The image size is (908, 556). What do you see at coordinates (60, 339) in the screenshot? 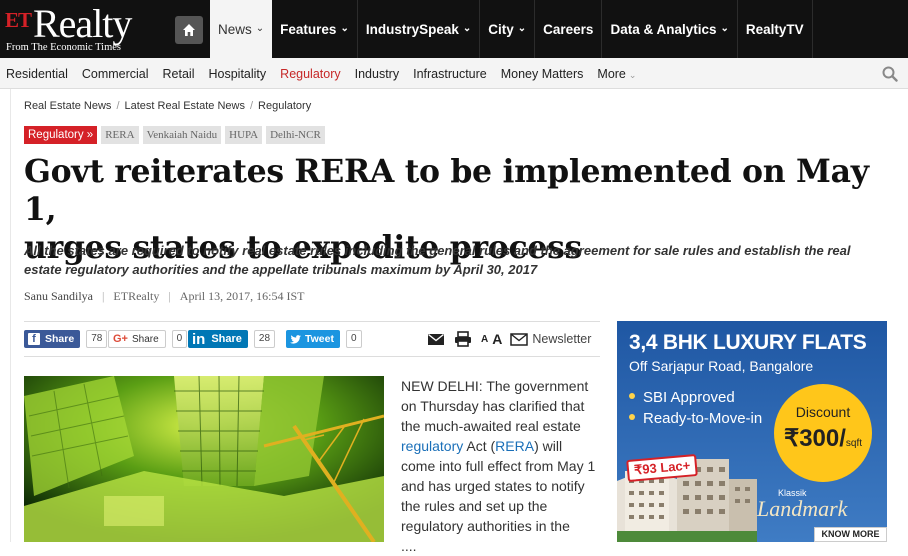
I see `facebook-share-label: Share` at bounding box center [60, 339].